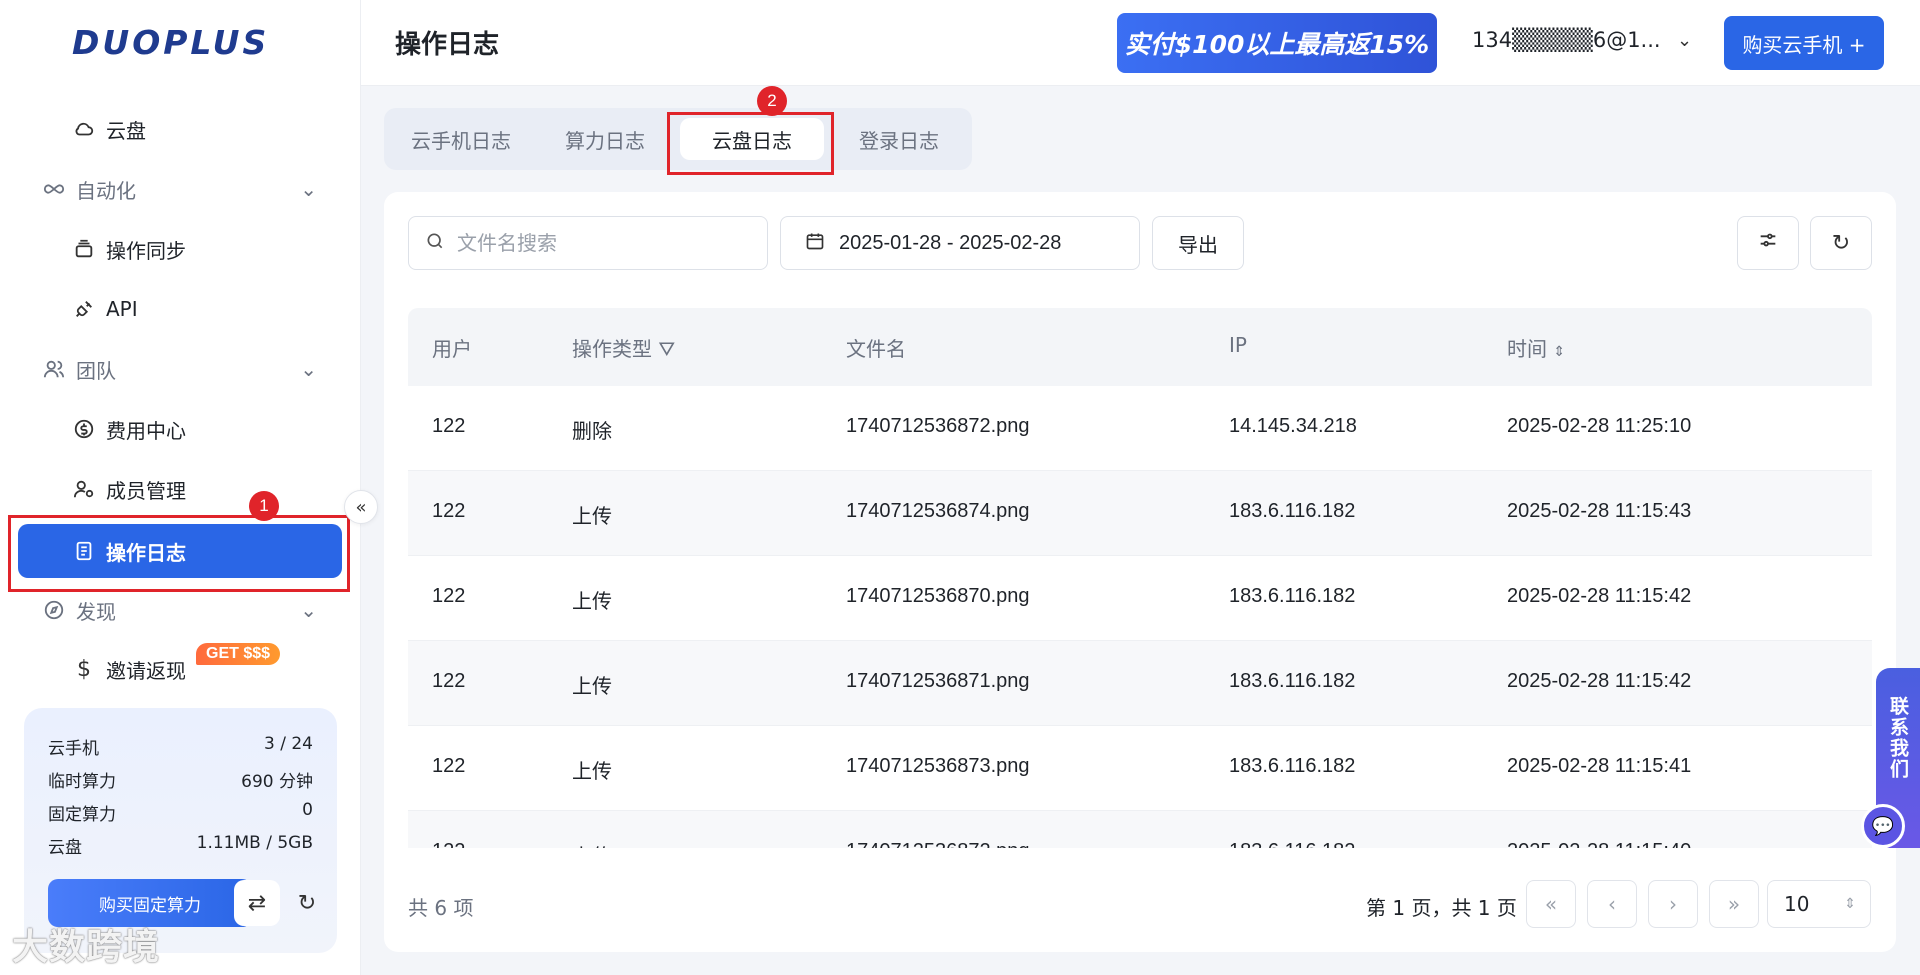 This screenshot has width=1920, height=975. Describe the element at coordinates (180, 369) in the screenshot. I see `sidebar-group-team: 团队 ⌄` at that location.